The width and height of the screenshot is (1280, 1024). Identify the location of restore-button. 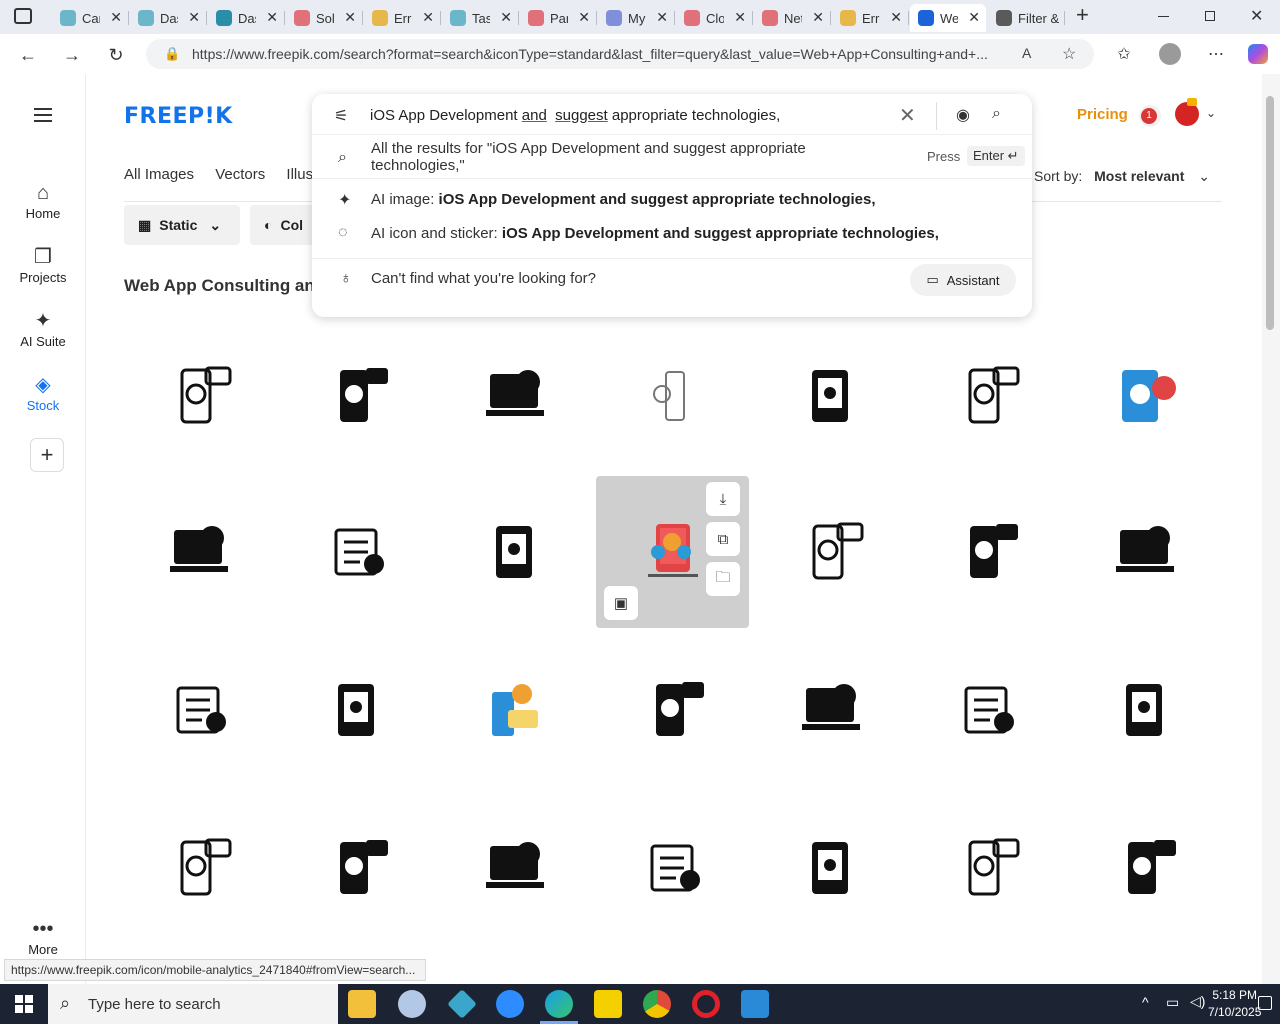
(1210, 16).